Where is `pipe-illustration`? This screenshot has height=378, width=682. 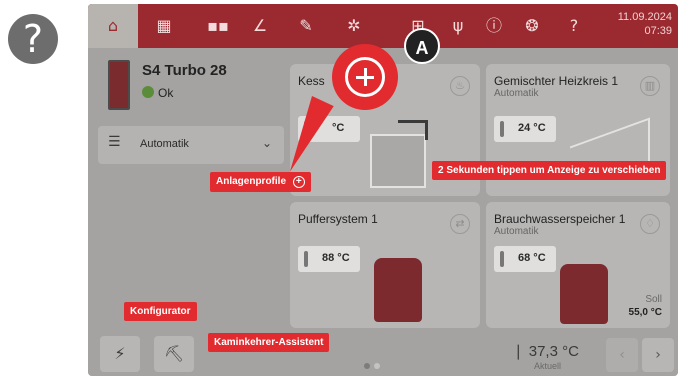
pipe-illustration is located at coordinates (413, 130).